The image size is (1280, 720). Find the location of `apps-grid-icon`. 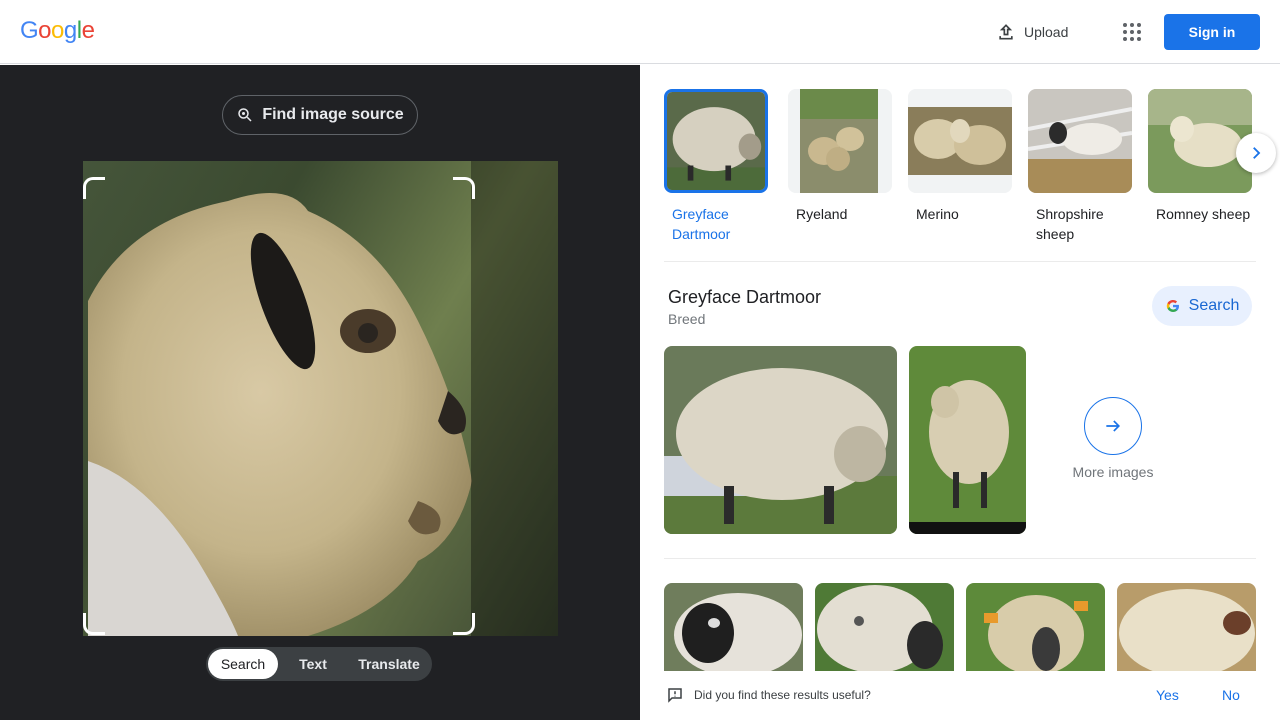

apps-grid-icon is located at coordinates (1132, 32).